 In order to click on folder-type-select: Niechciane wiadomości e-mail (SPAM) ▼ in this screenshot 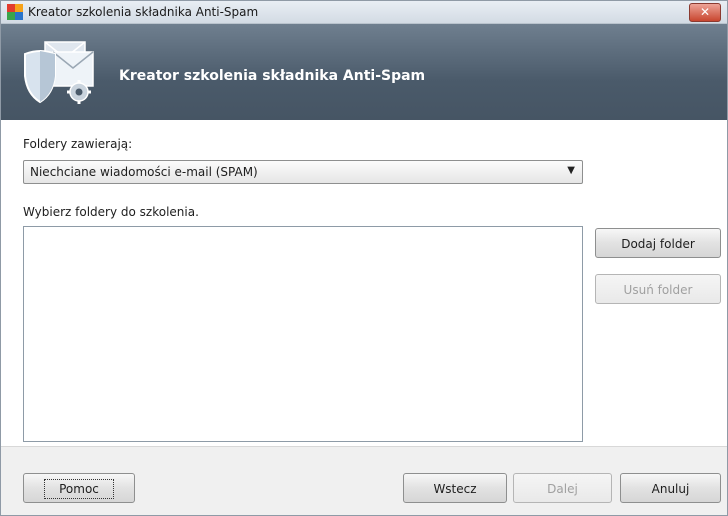, I will do `click(303, 172)`.